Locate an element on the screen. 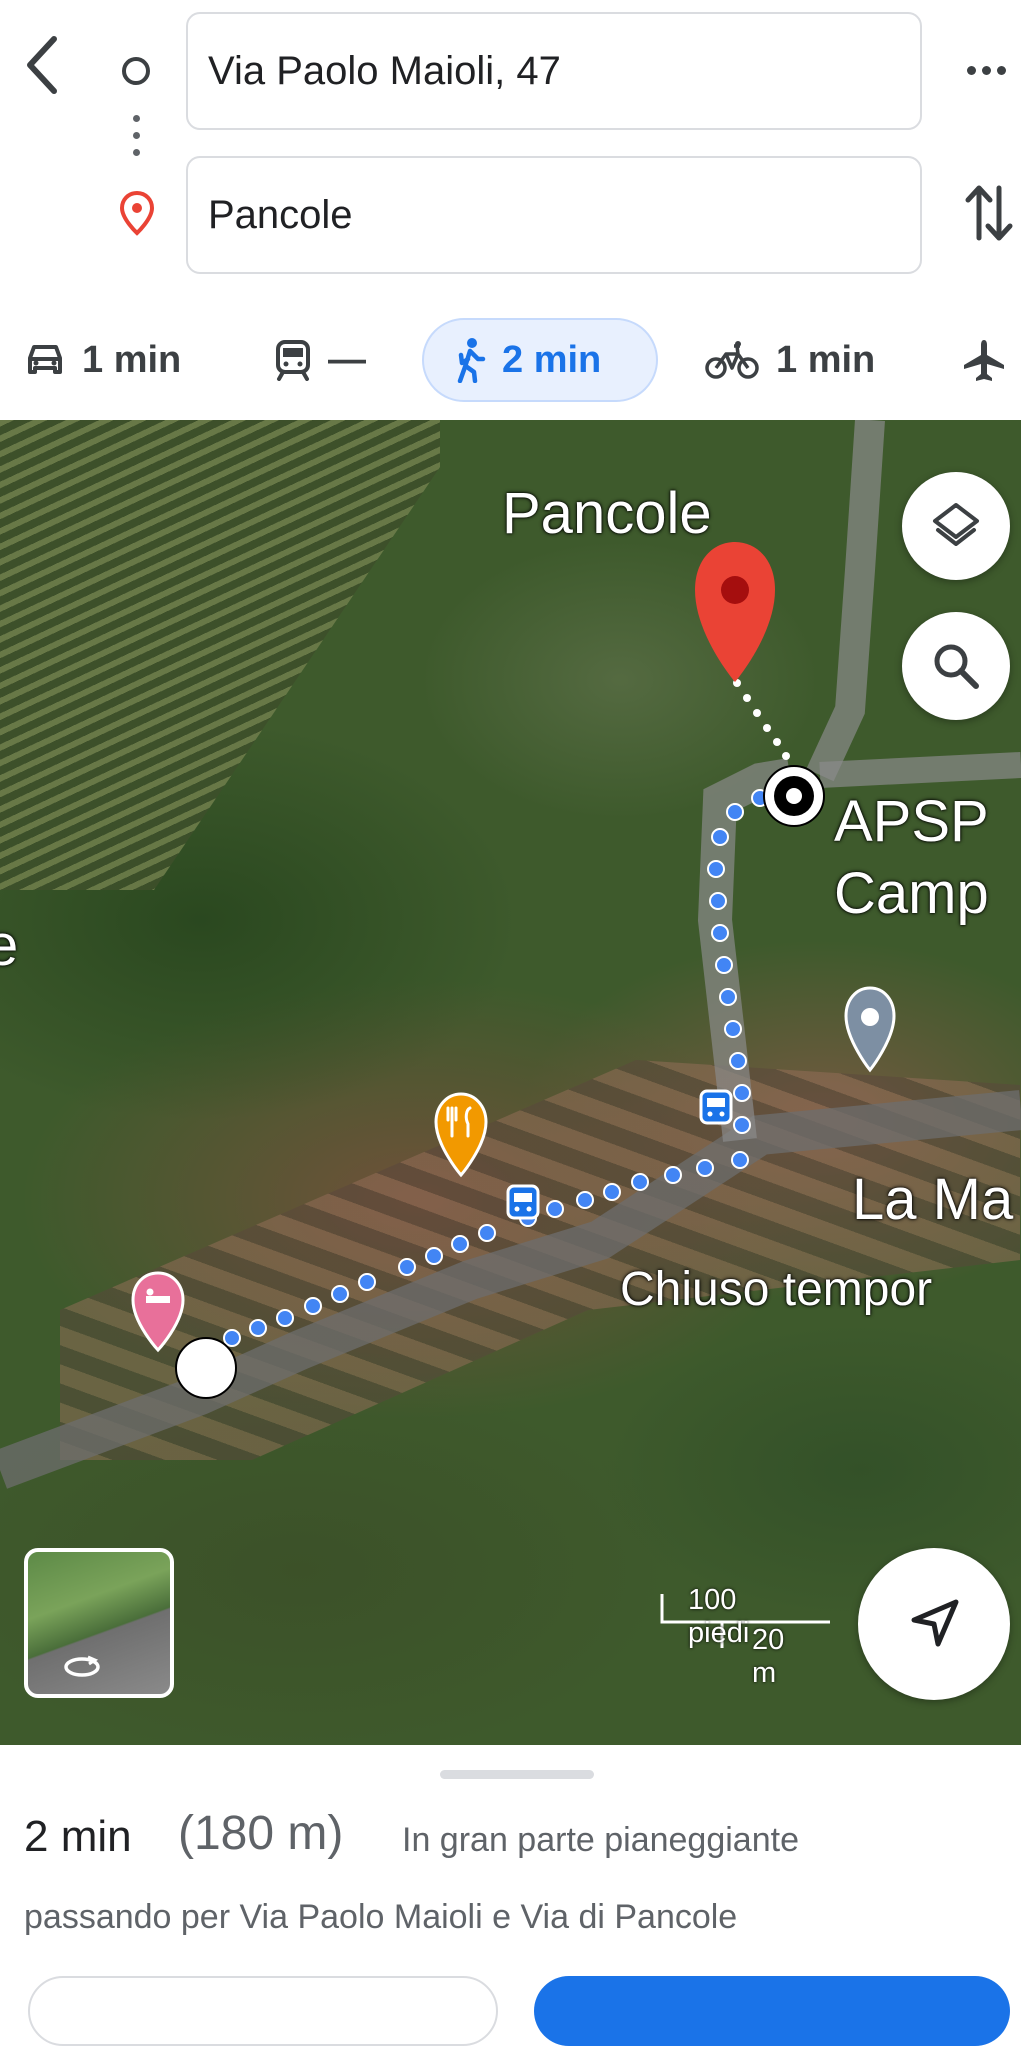 This screenshot has height=2046, width=1021. swap-icon is located at coordinates (989, 213).